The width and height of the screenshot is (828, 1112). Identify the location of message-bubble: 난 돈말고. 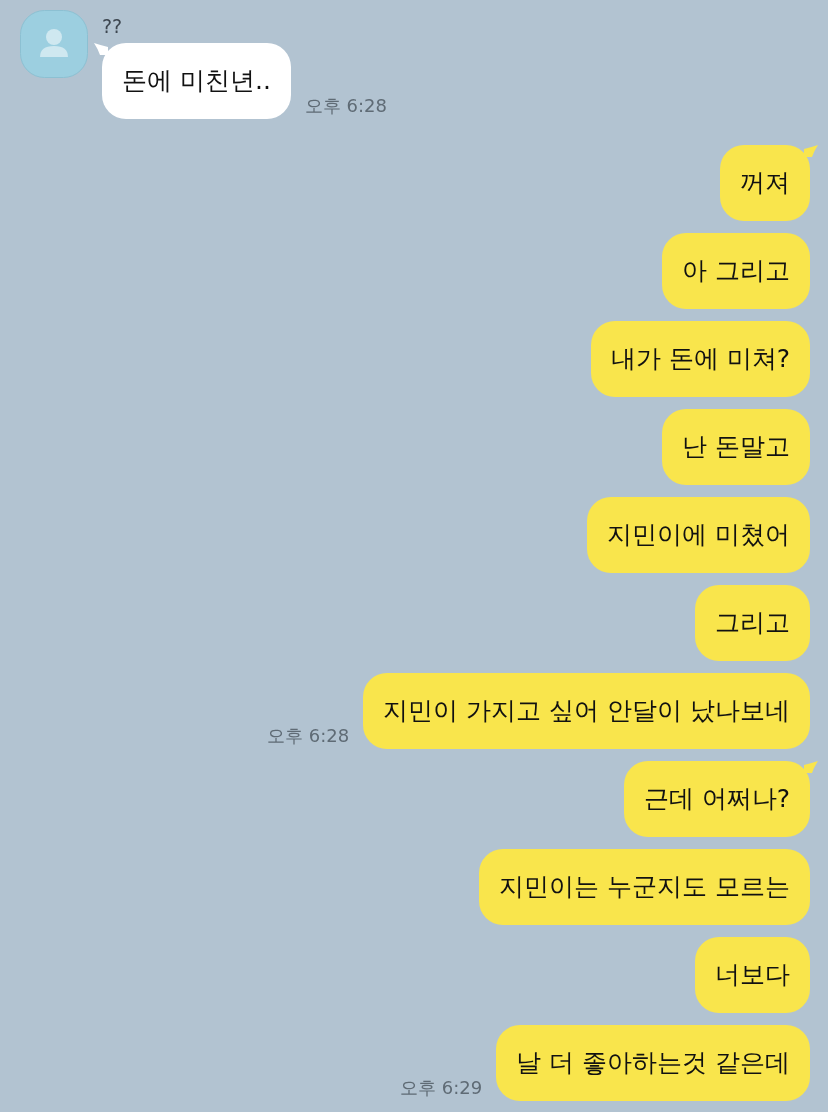
(736, 447).